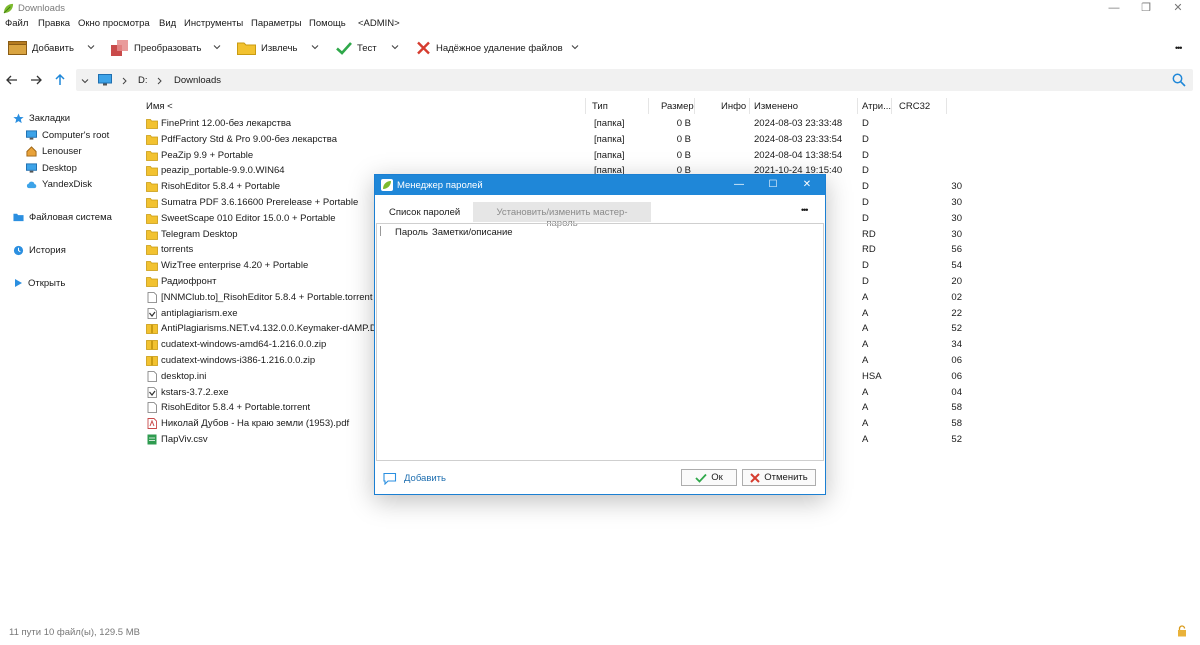  Describe the element at coordinates (600, 106) in the screenshot. I see `column-type: Тип` at that location.